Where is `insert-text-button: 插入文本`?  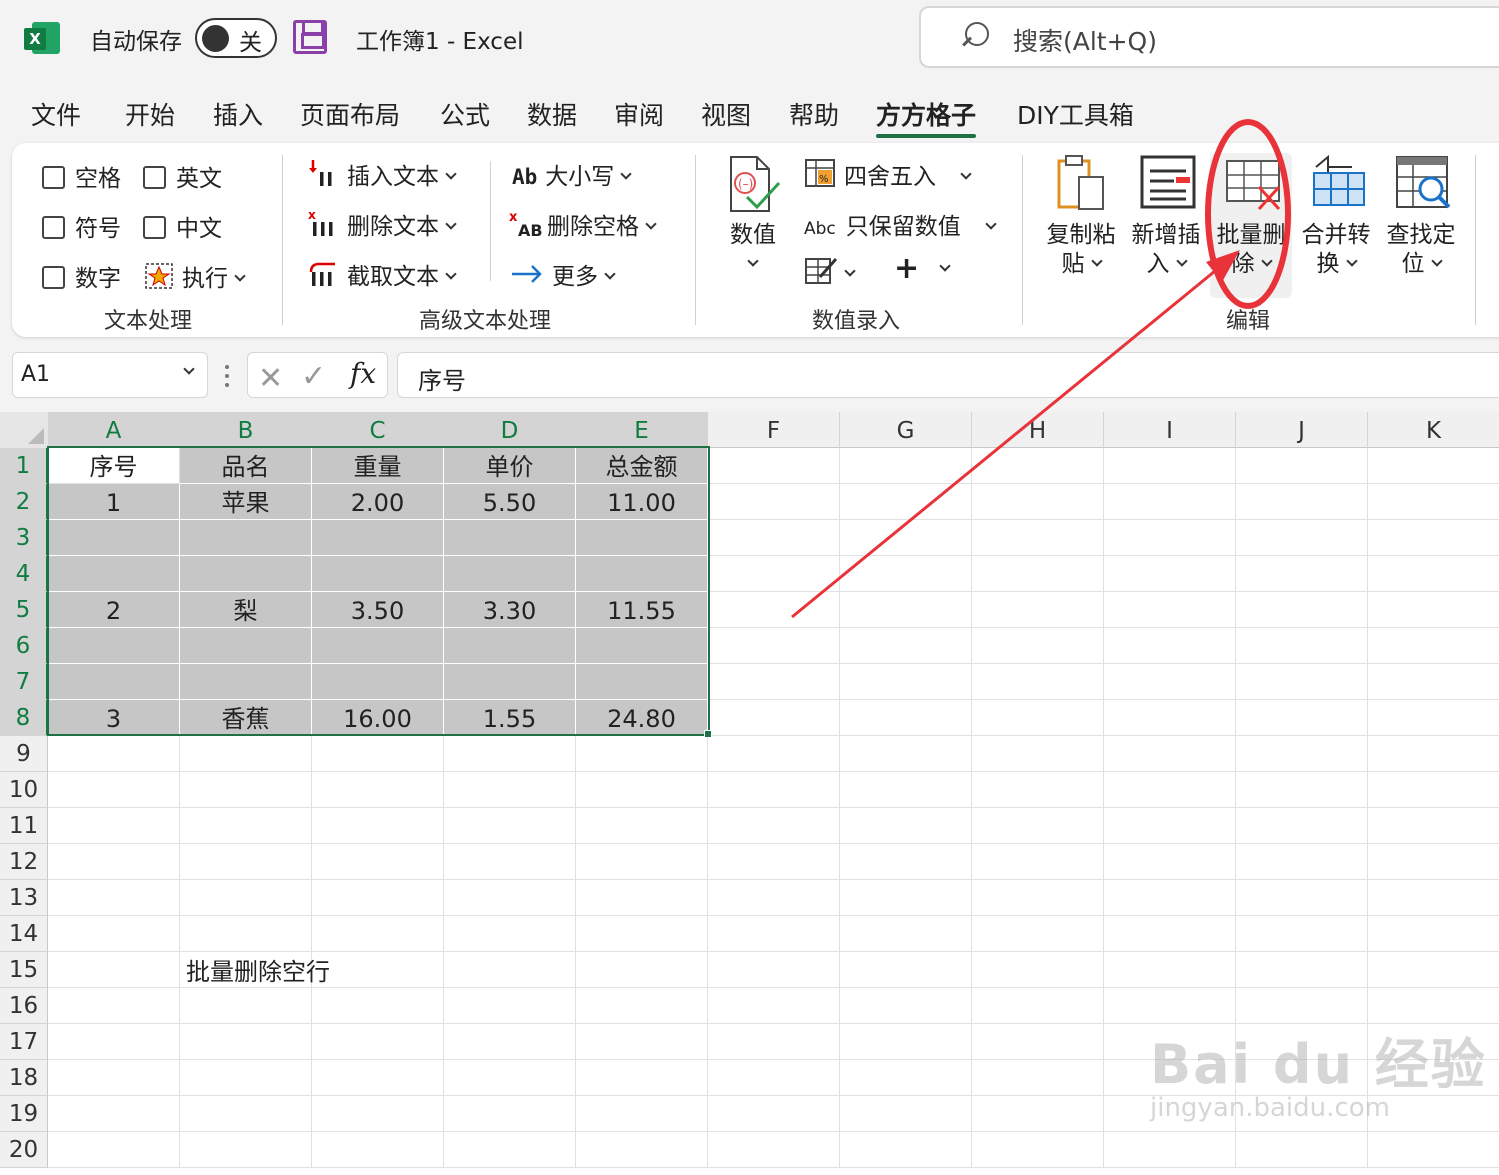
insert-text-button: 插入文本 is located at coordinates (382, 174).